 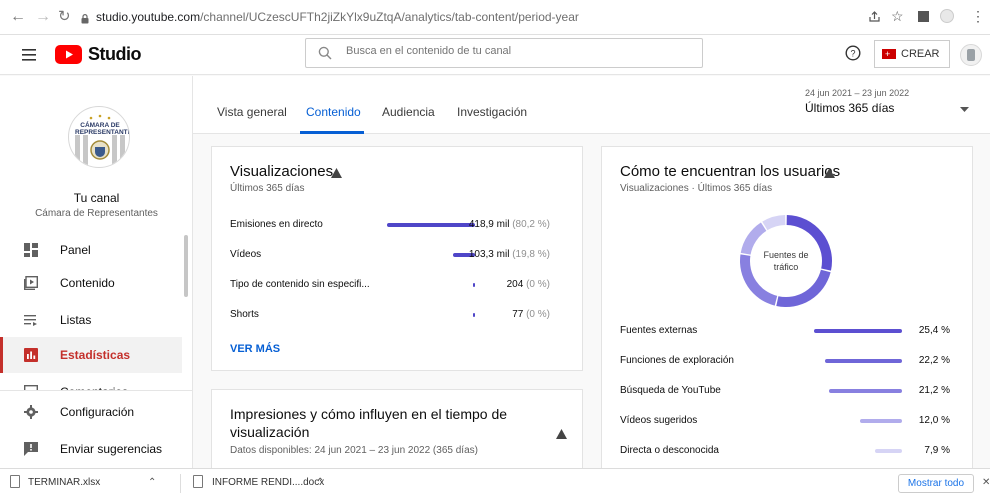 I want to click on tab-audience: Audiencia, so click(x=408, y=112).